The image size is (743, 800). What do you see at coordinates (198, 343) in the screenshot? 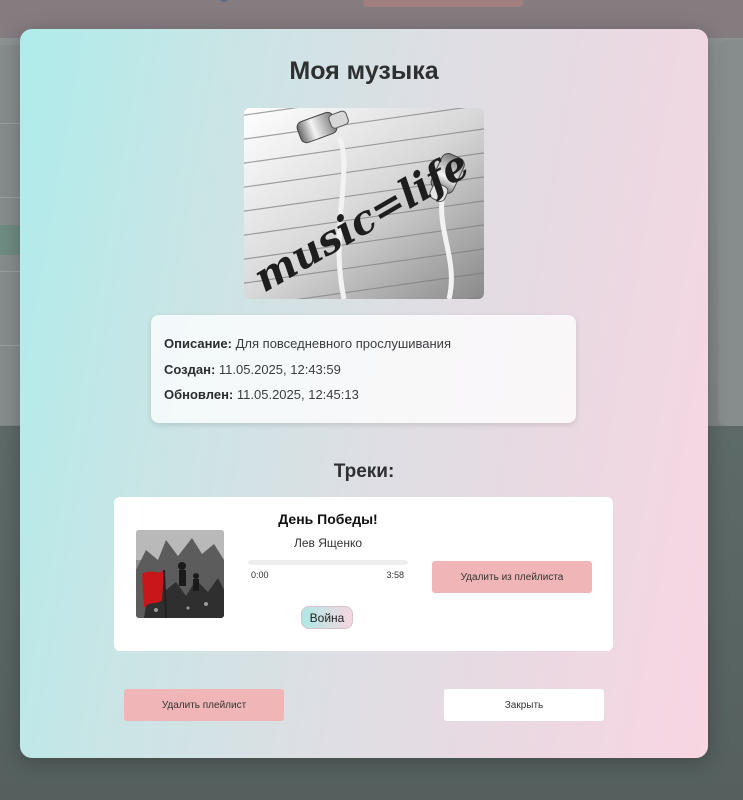
I see `description-label: Описание:` at bounding box center [198, 343].